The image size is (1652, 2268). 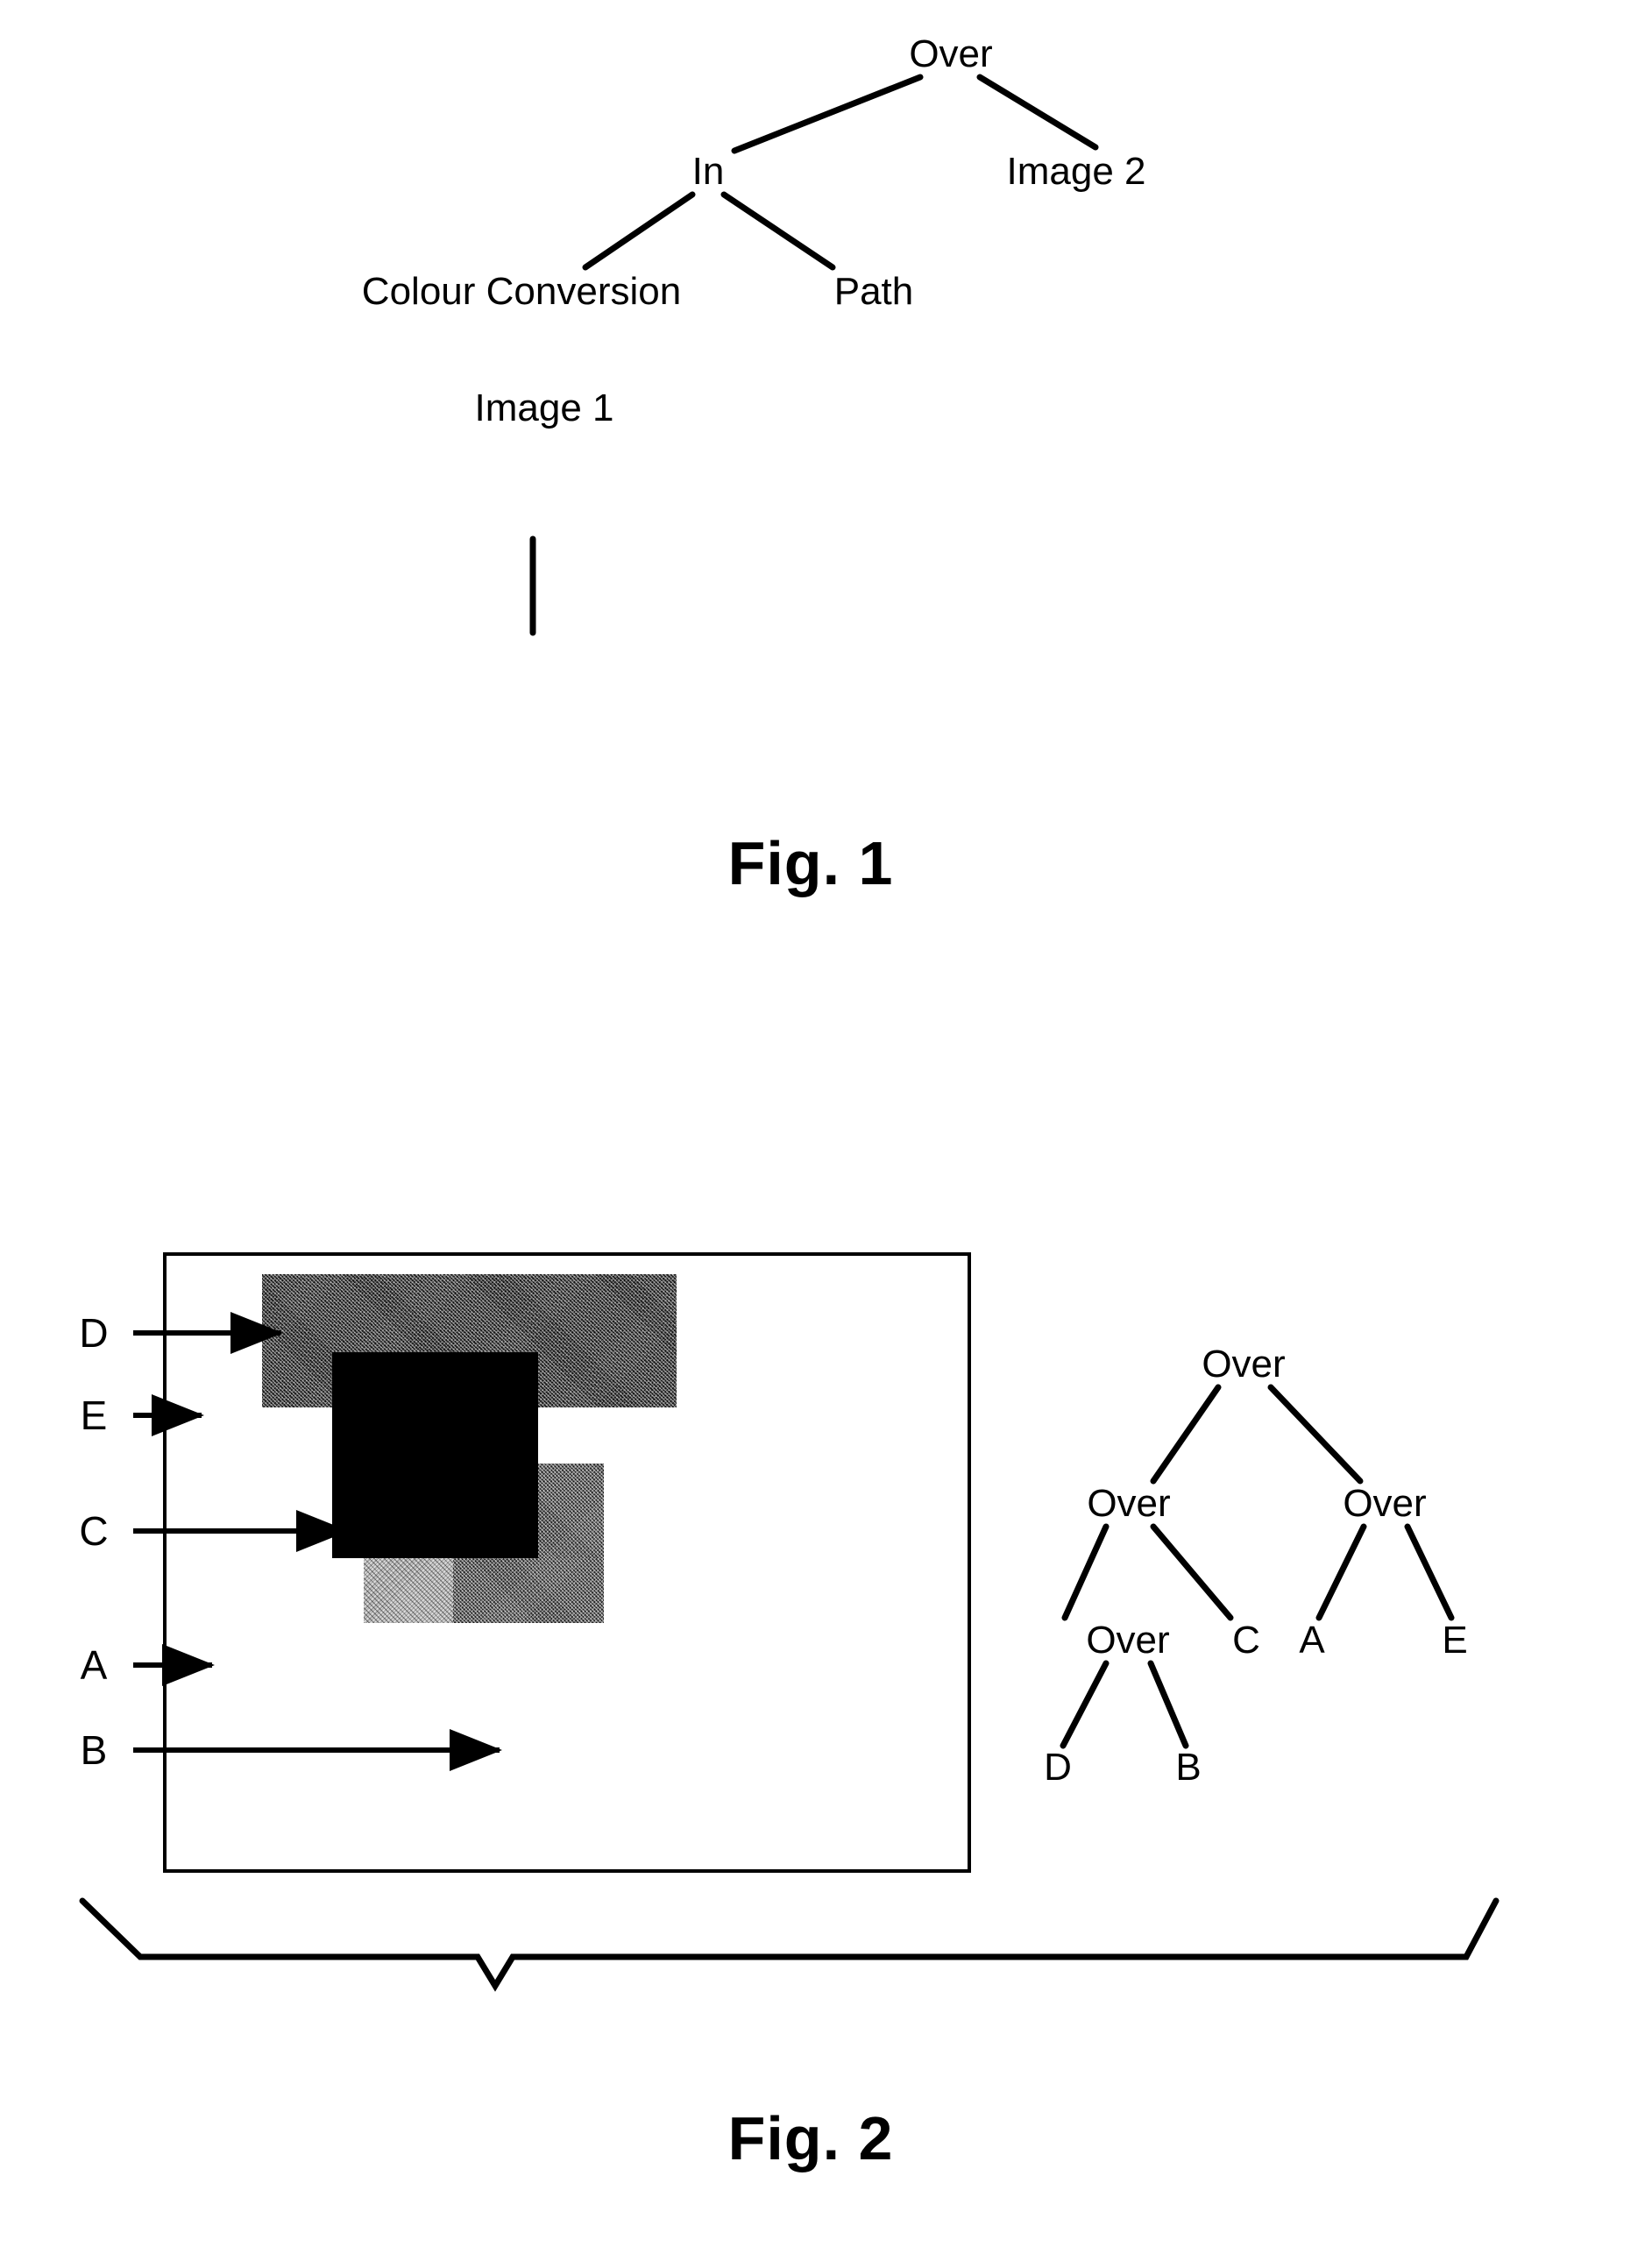 I want to click on figure2-grouping-brace, so click(x=789, y=1944).